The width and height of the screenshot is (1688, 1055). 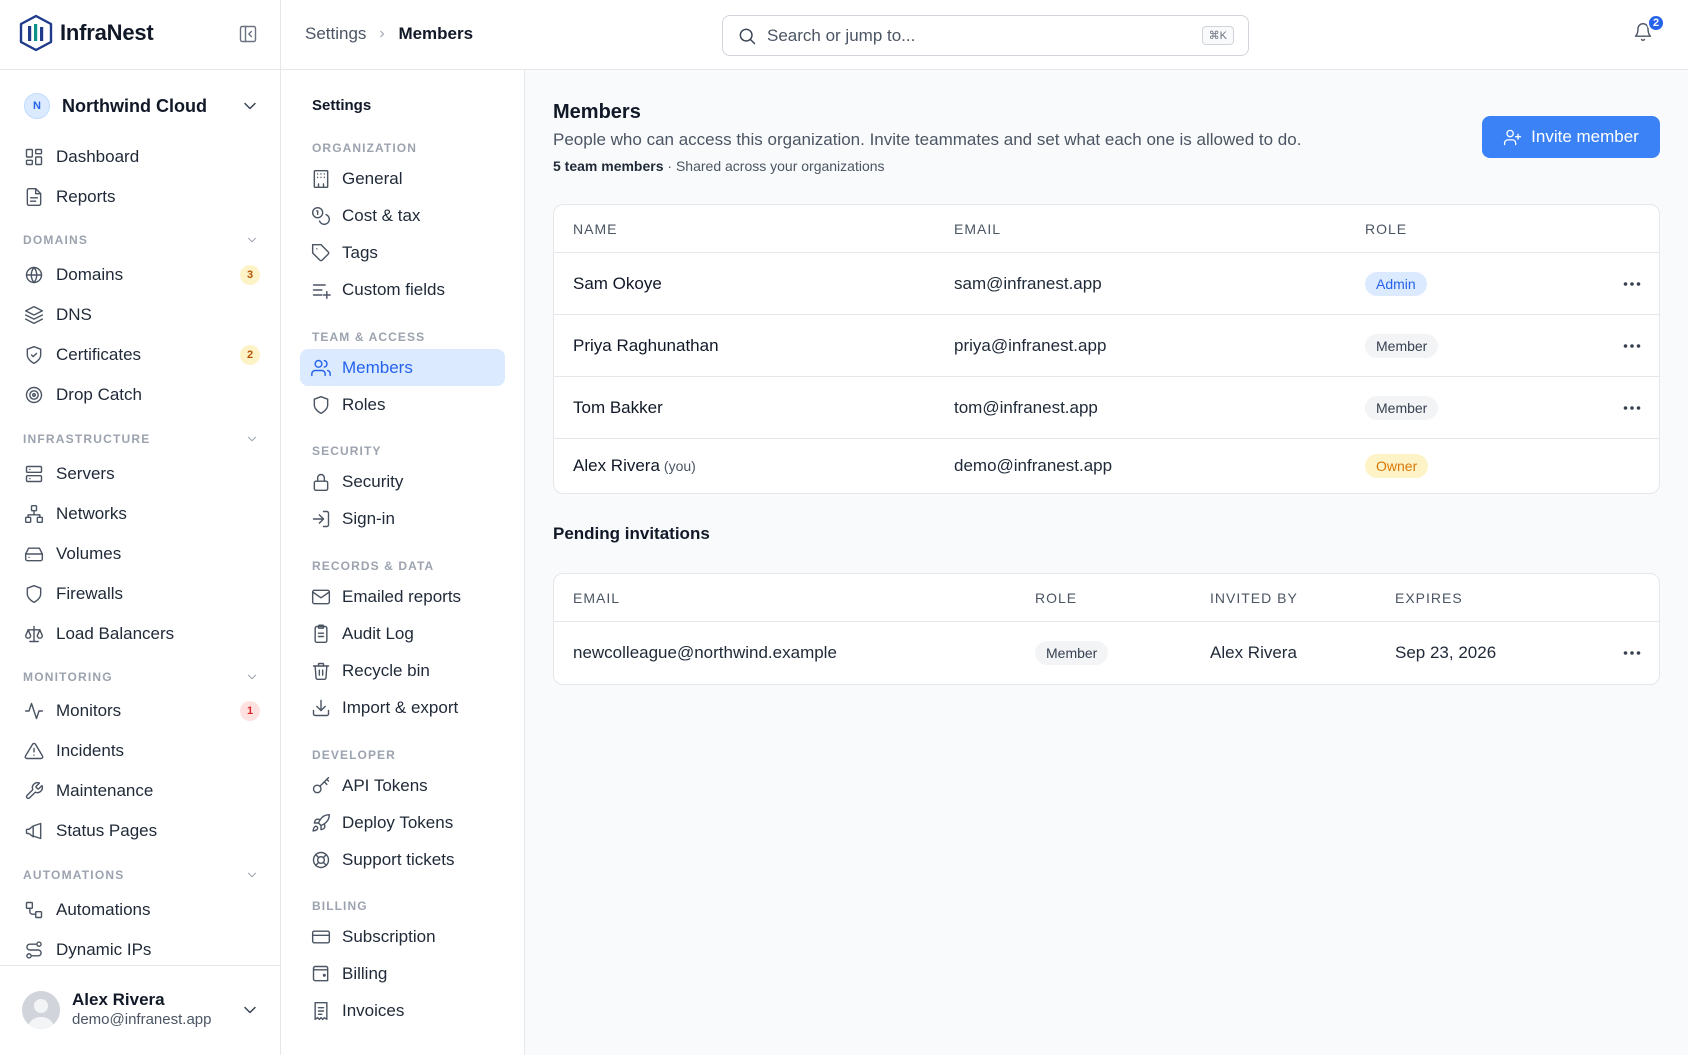 What do you see at coordinates (321, 936) in the screenshot?
I see `credit-card-icon` at bounding box center [321, 936].